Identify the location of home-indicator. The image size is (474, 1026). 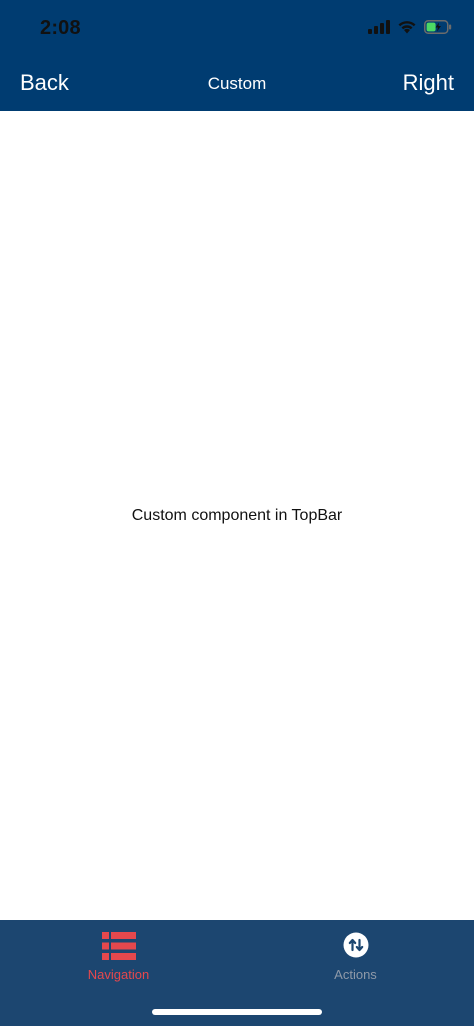
(237, 1012).